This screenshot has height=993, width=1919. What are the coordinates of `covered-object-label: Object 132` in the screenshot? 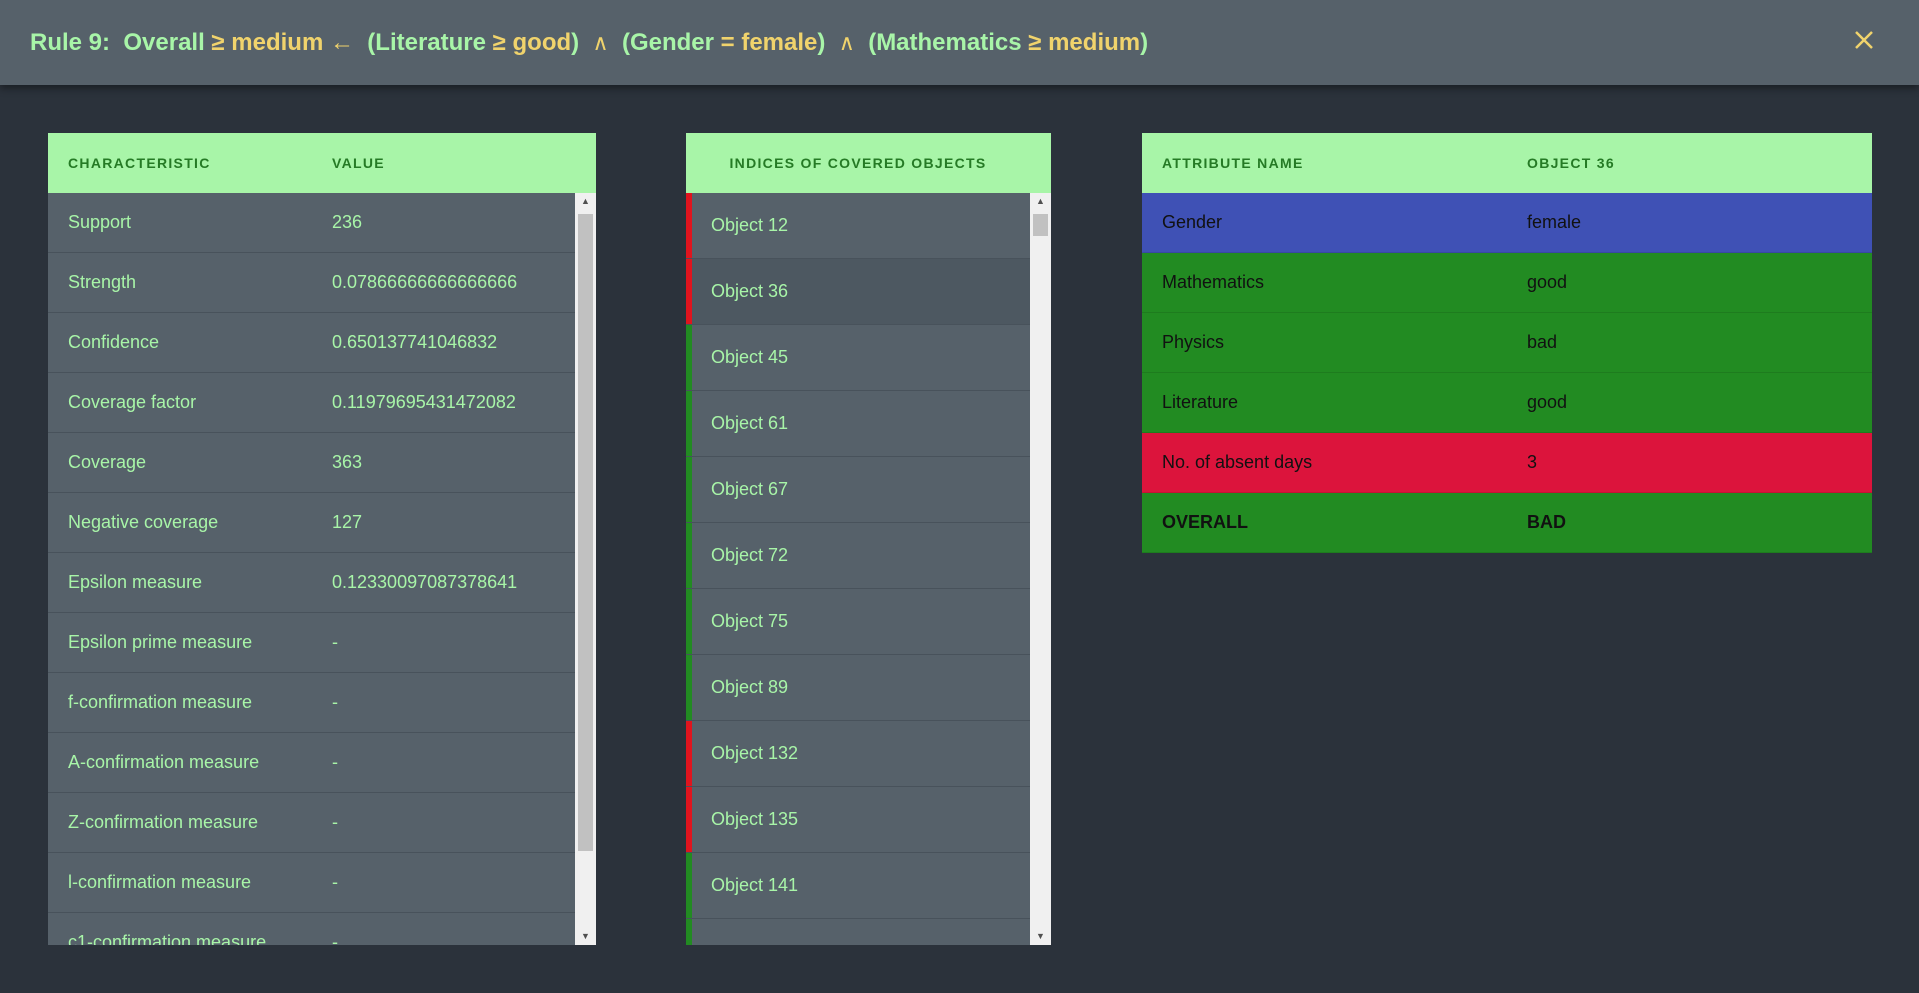 It's located at (755, 753).